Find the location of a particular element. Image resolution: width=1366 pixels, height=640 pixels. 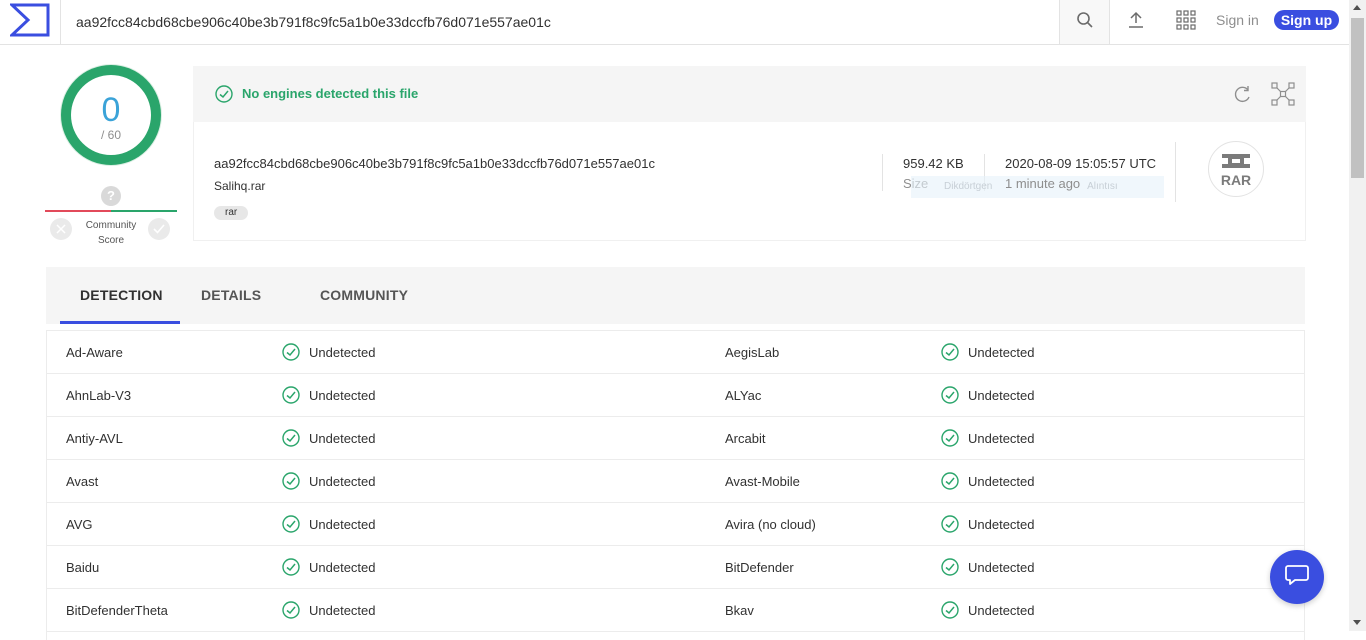

status-banner: No engines detected this file is located at coordinates (749, 94).